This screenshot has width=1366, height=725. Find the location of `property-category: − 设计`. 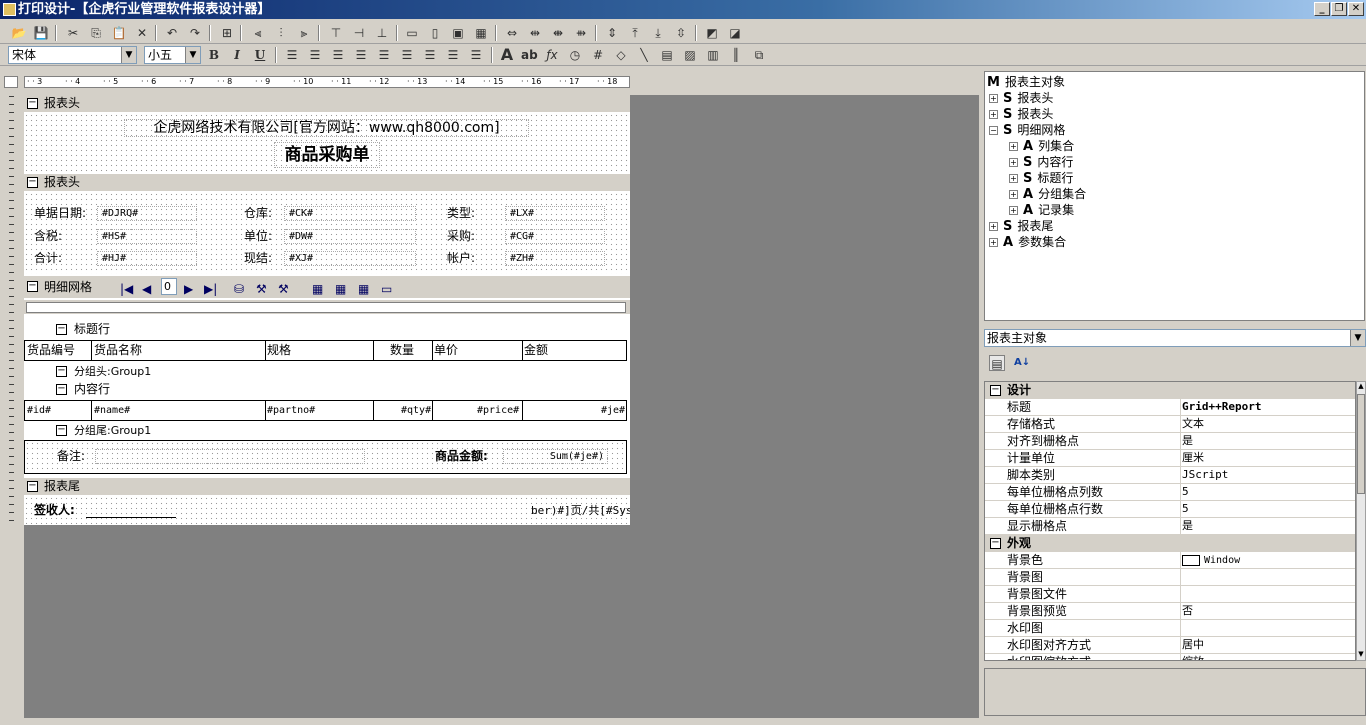

property-category: − 设计 is located at coordinates (1170, 390).